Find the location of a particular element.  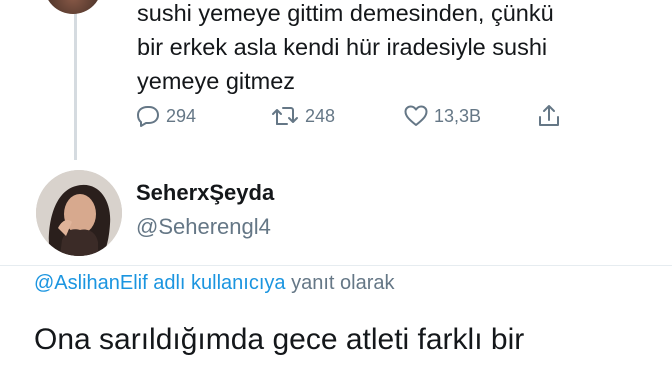

share-icon is located at coordinates (549, 115).